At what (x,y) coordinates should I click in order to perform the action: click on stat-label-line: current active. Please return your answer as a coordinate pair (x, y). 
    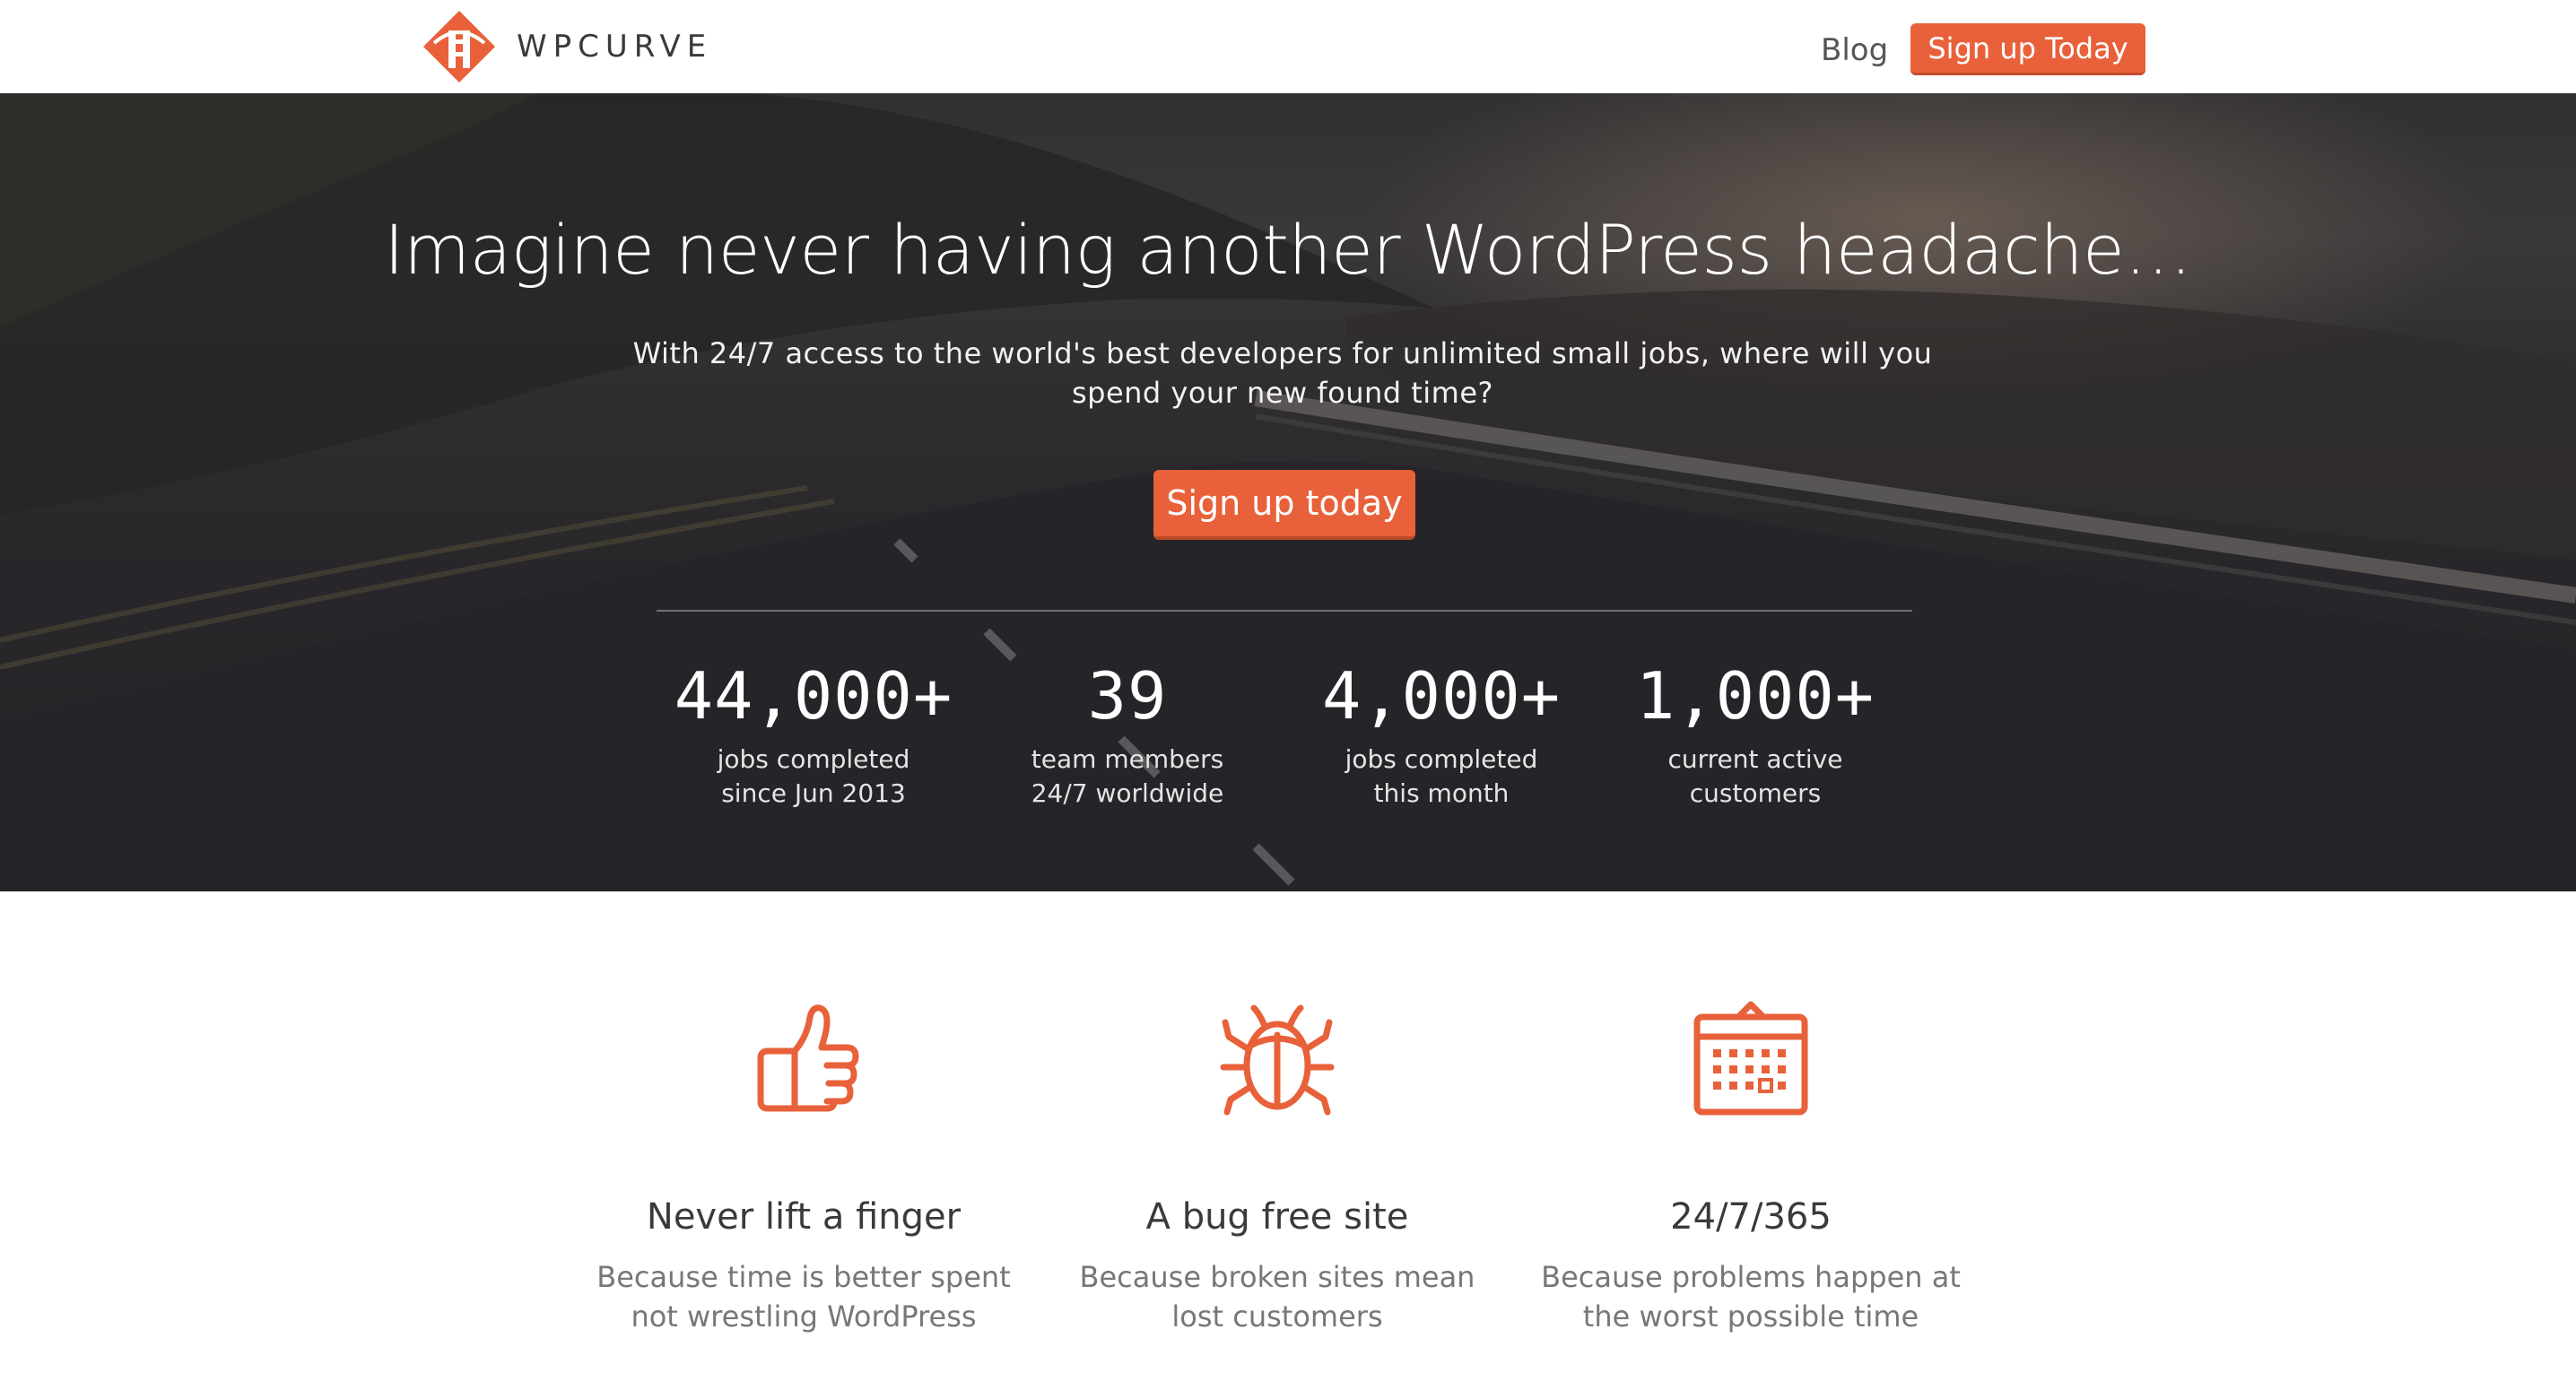
    Looking at the image, I should click on (1755, 759).